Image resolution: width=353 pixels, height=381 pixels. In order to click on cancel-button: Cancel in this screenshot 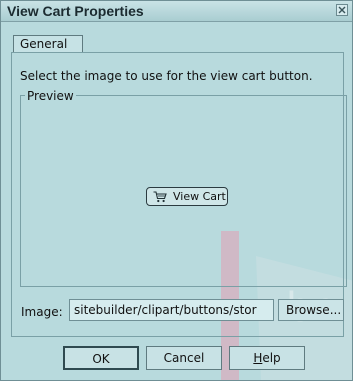, I will do `click(184, 358)`.